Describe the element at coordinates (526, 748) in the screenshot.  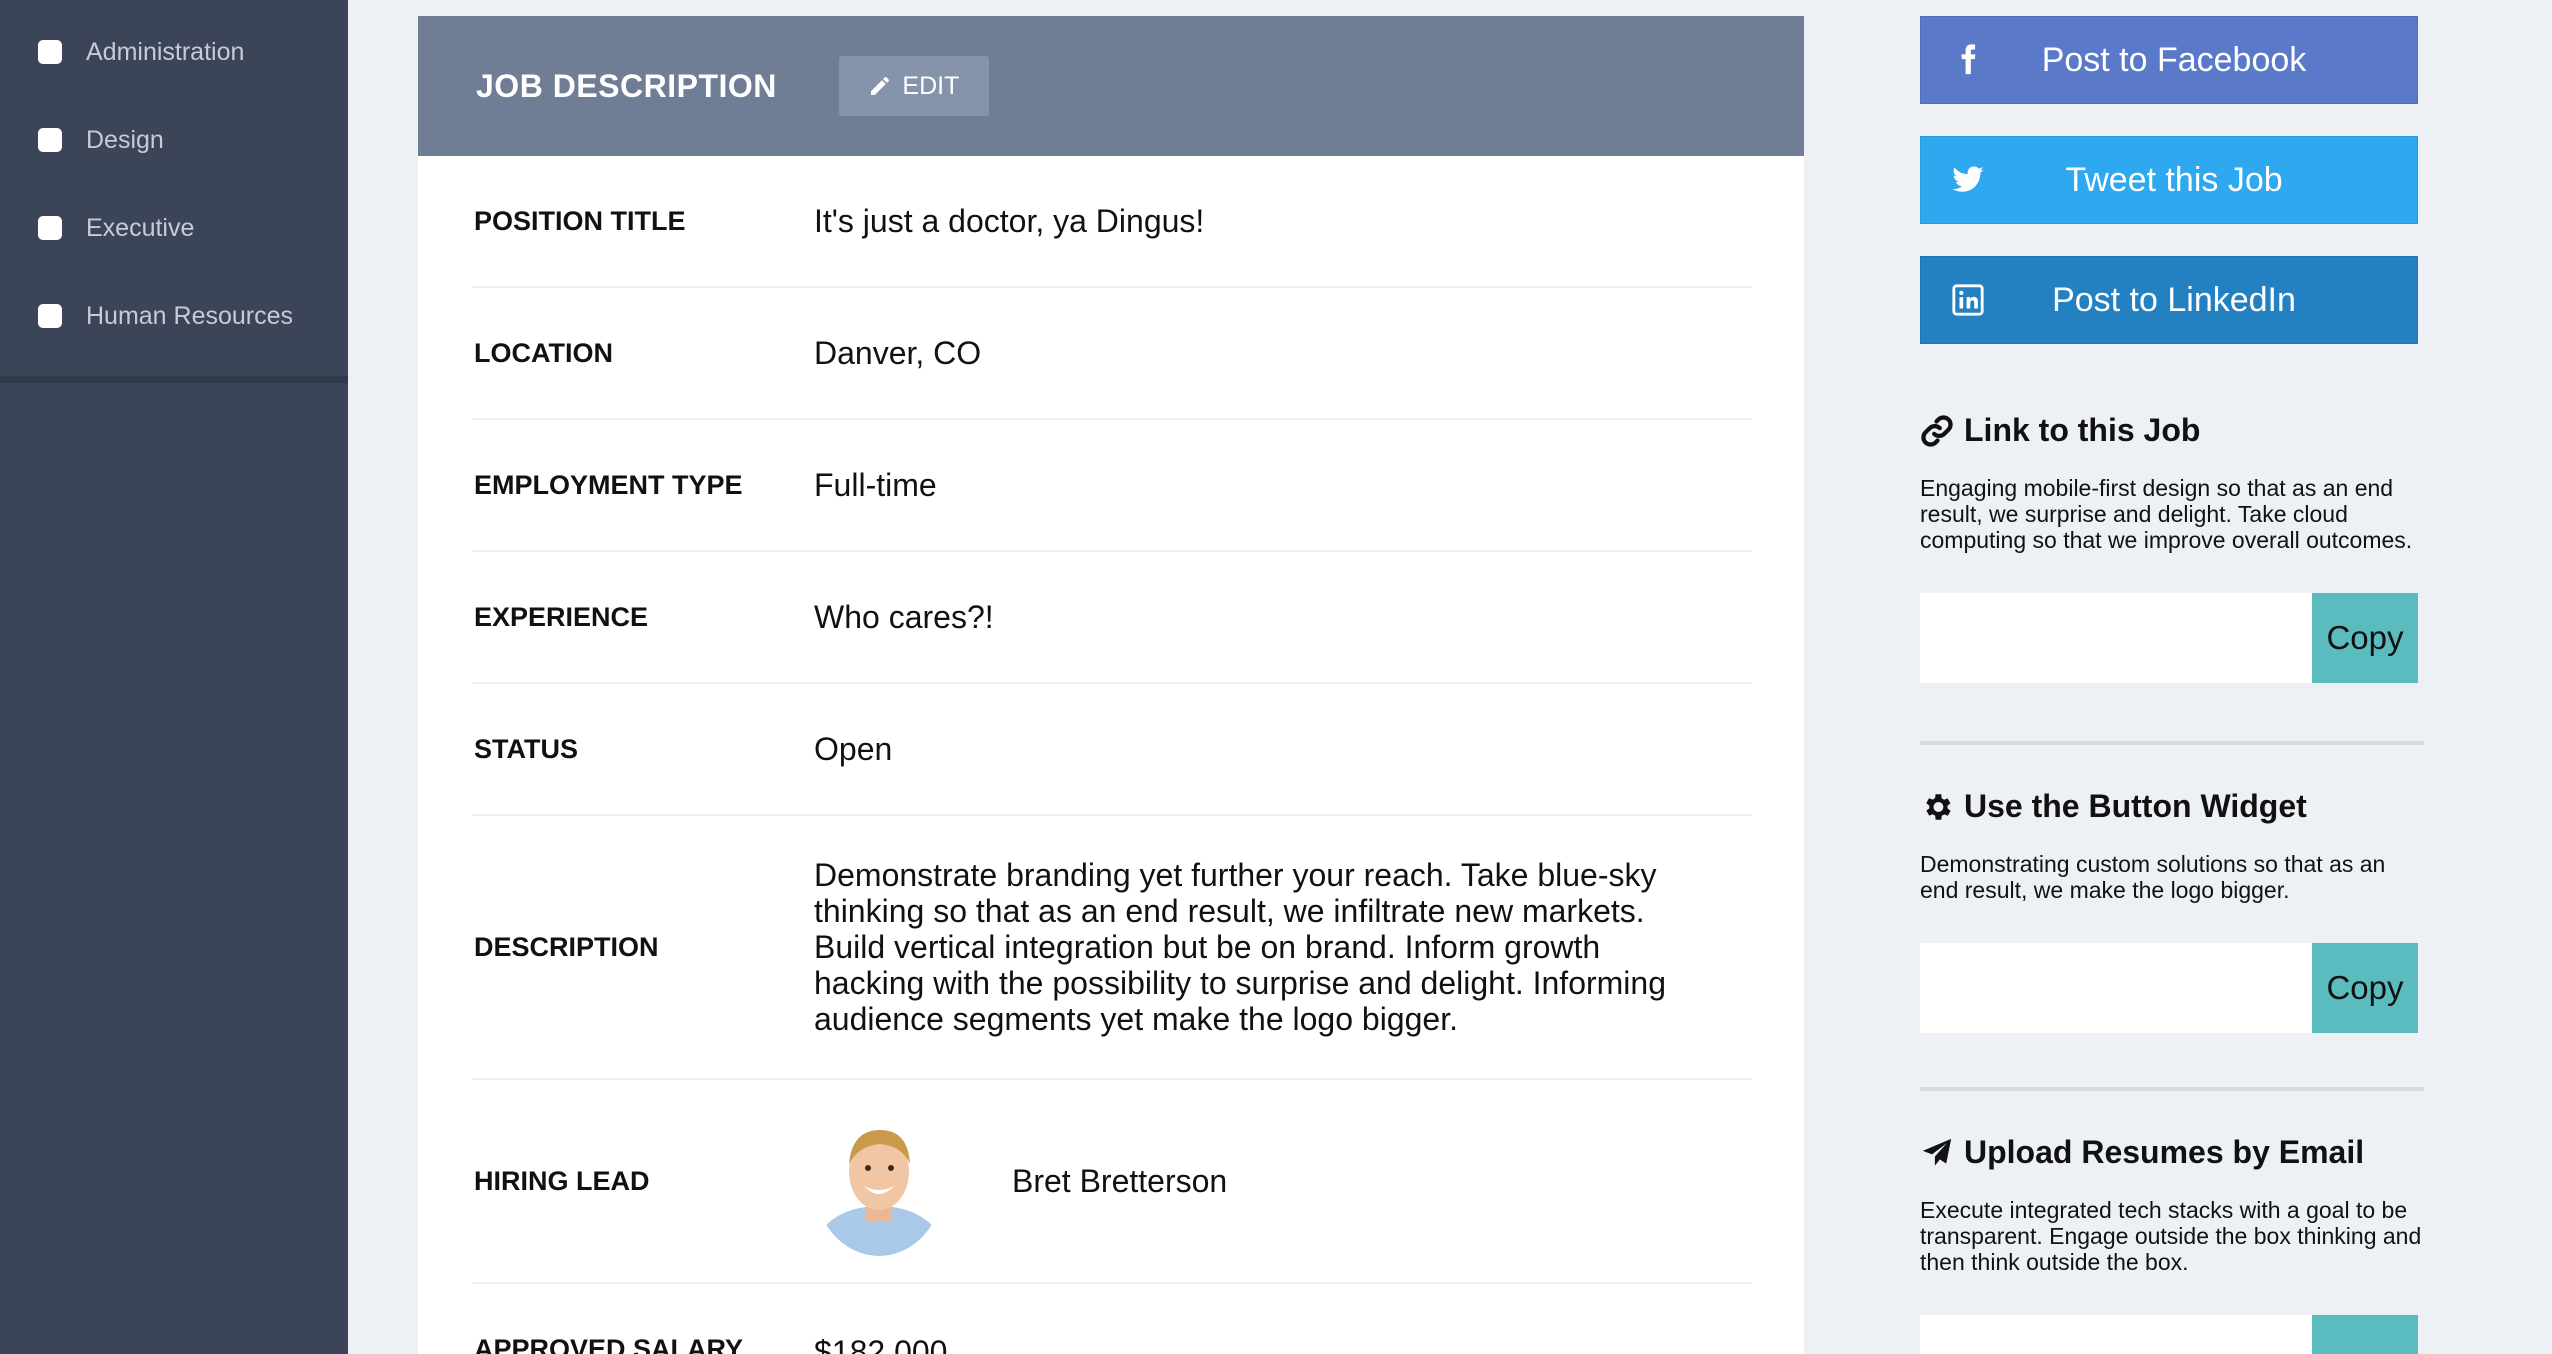
I see `field-label: STATUS` at that location.